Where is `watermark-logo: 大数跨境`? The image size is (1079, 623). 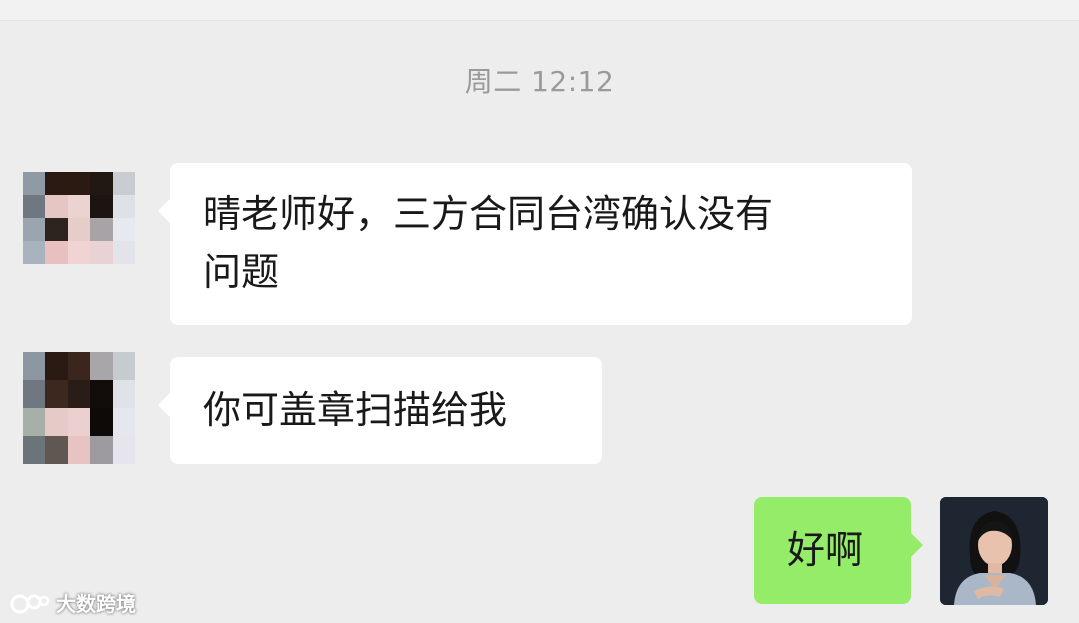 watermark-logo: 大数跨境 is located at coordinates (73, 602).